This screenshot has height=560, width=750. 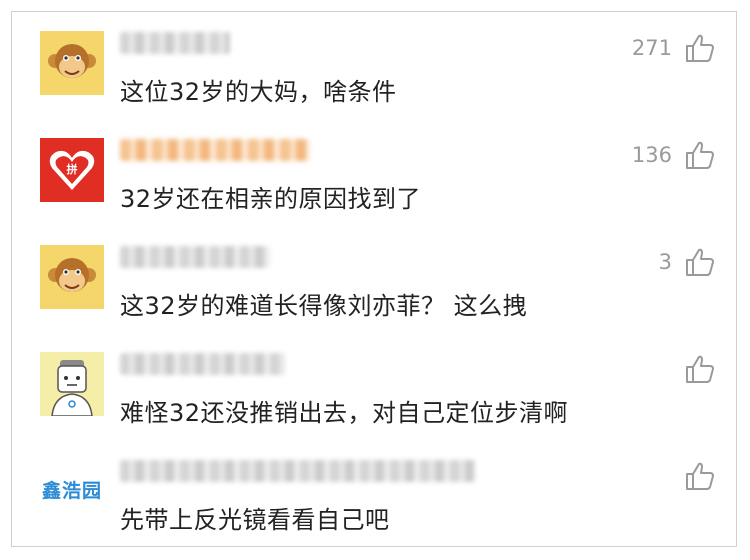 I want to click on text-logo-avatar: 鑫浩园, so click(x=72, y=489).